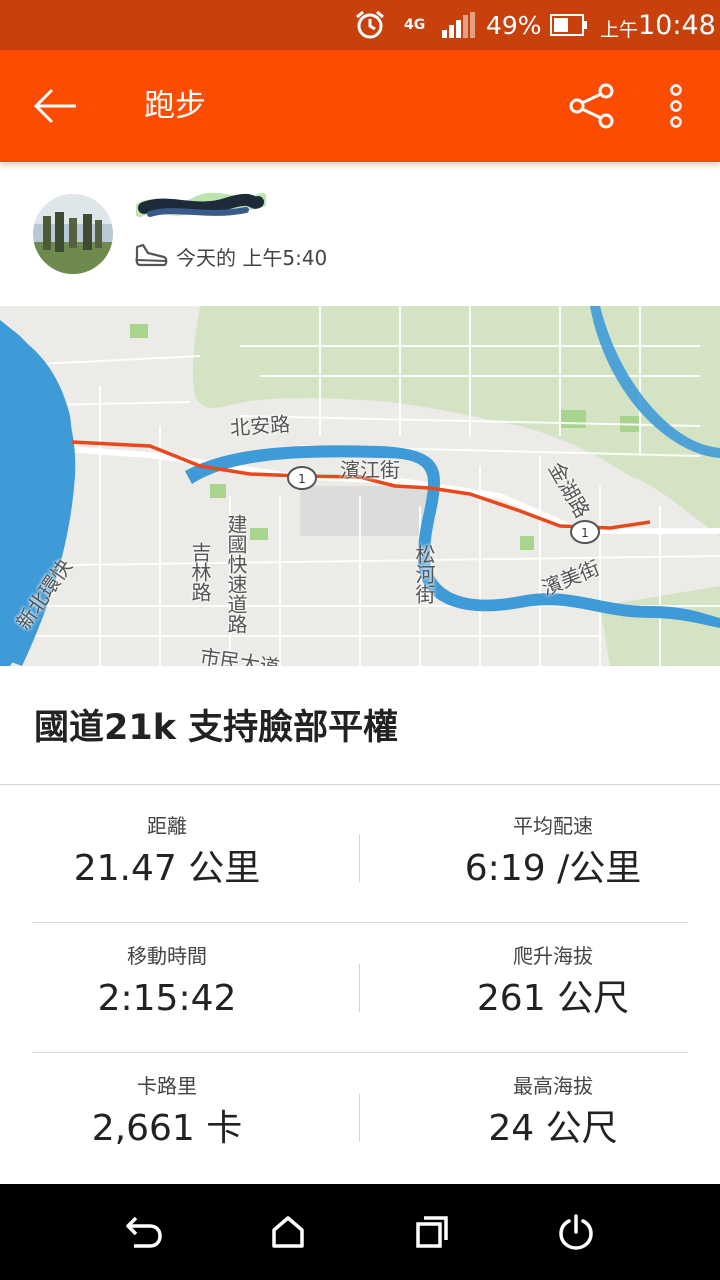 The width and height of the screenshot is (720, 1280). I want to click on status-bar: 4G 49% 上午 10:48, so click(360, 25).